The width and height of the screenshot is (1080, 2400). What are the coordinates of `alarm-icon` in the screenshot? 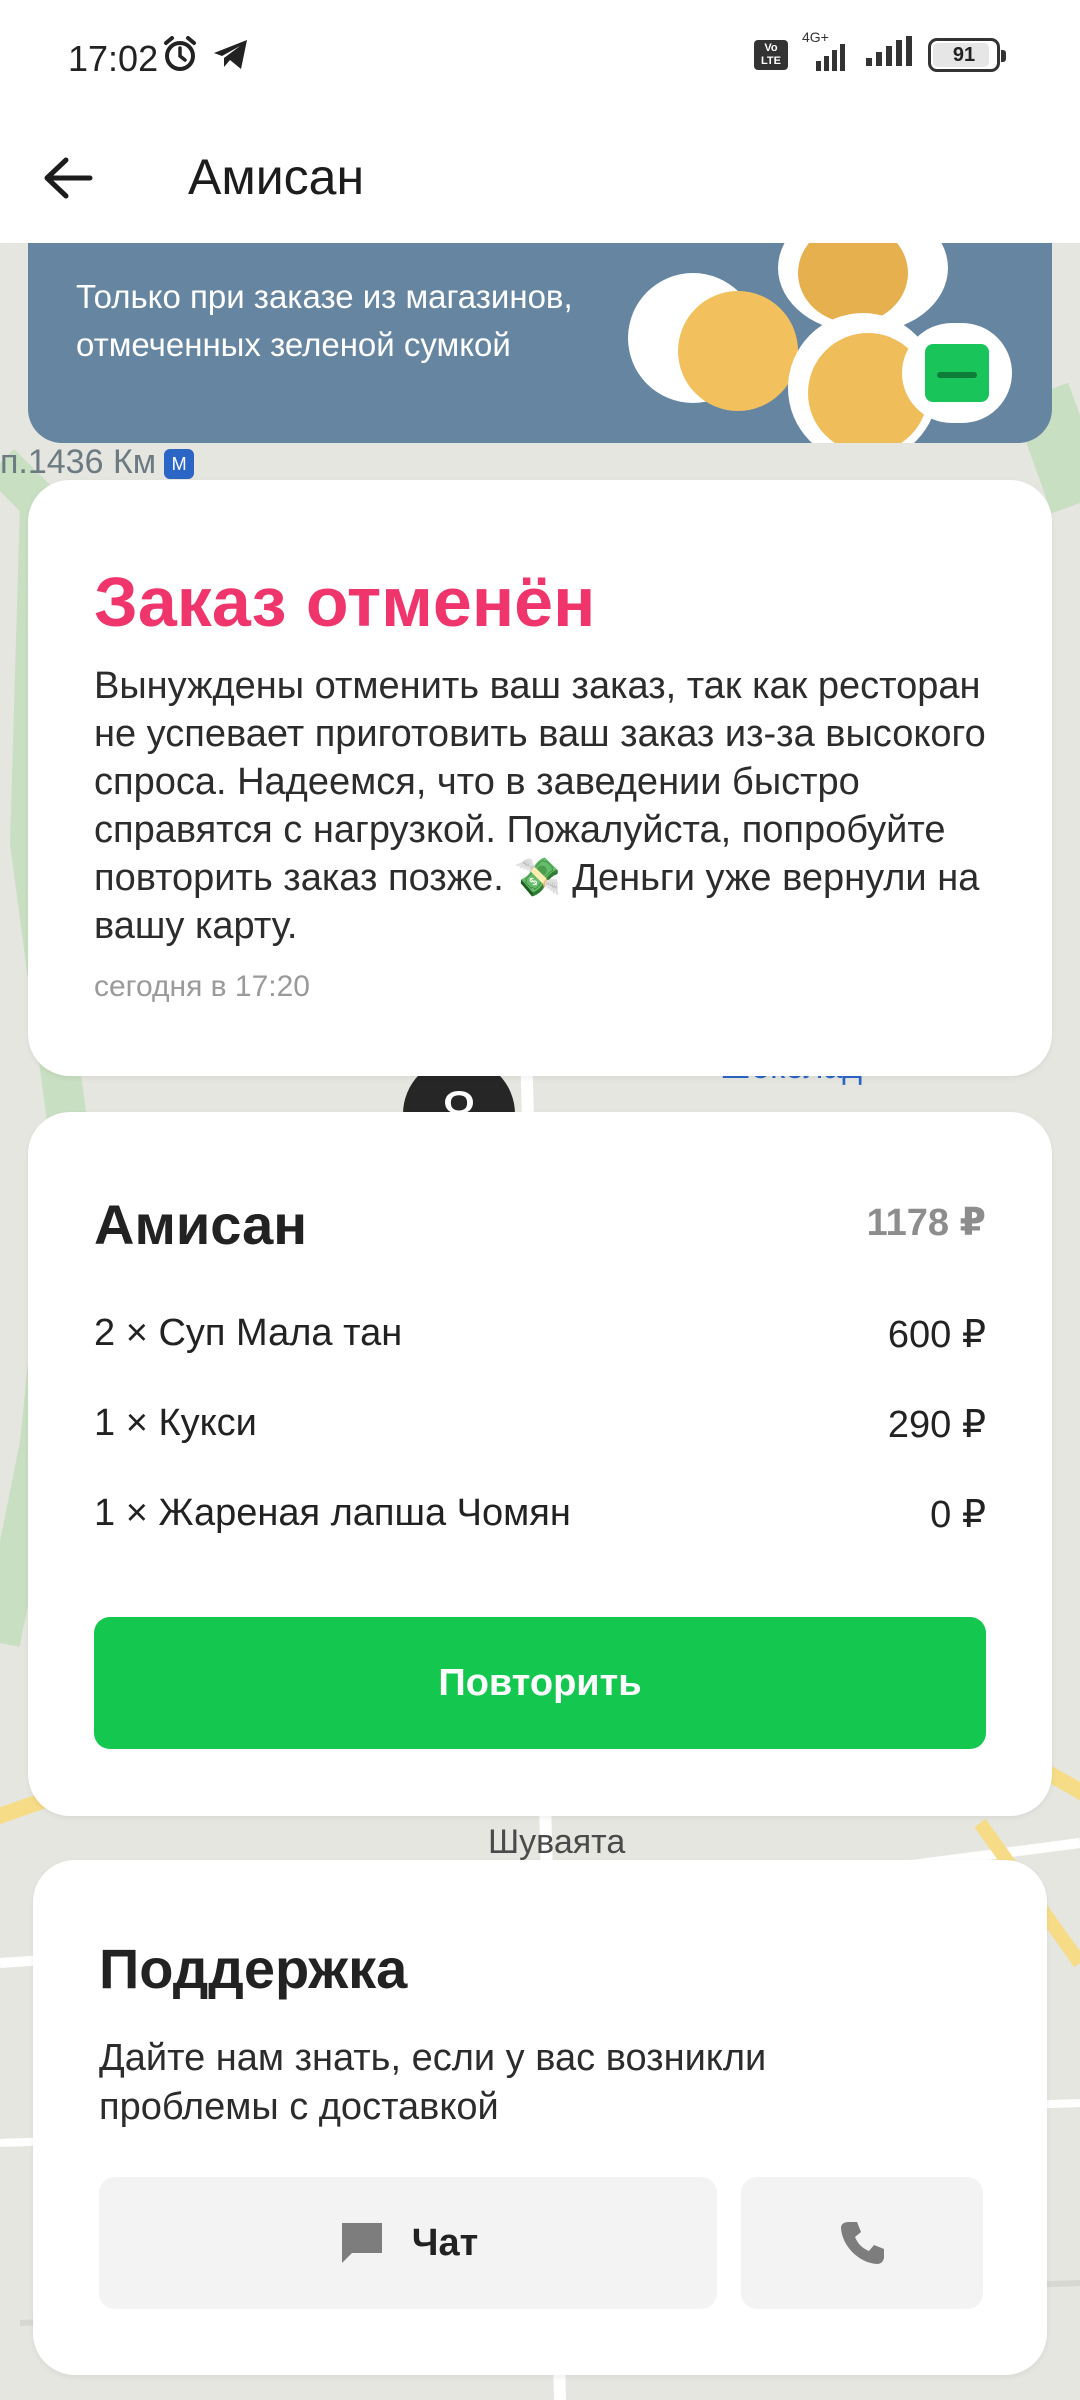 It's located at (180, 56).